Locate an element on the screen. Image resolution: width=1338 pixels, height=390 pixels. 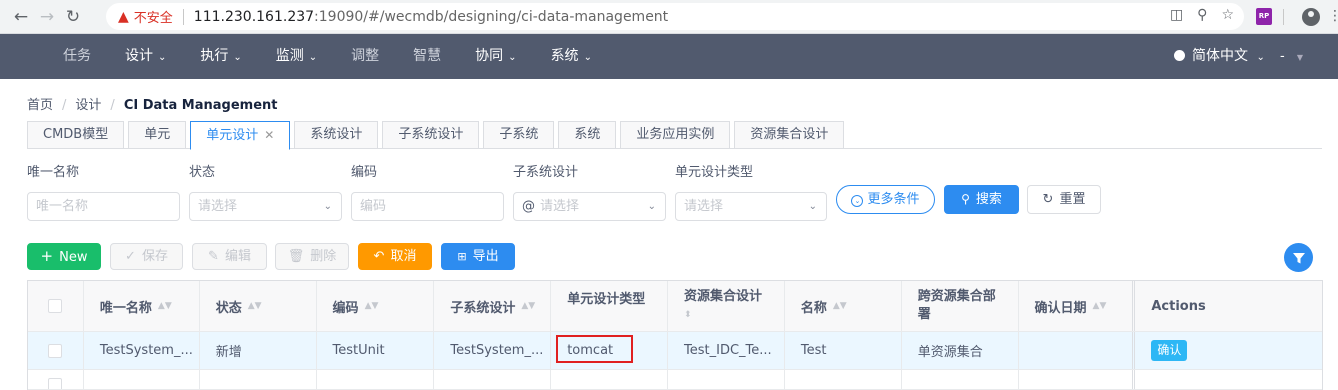
menu-item-5: 智慧 is located at coordinates (427, 56).